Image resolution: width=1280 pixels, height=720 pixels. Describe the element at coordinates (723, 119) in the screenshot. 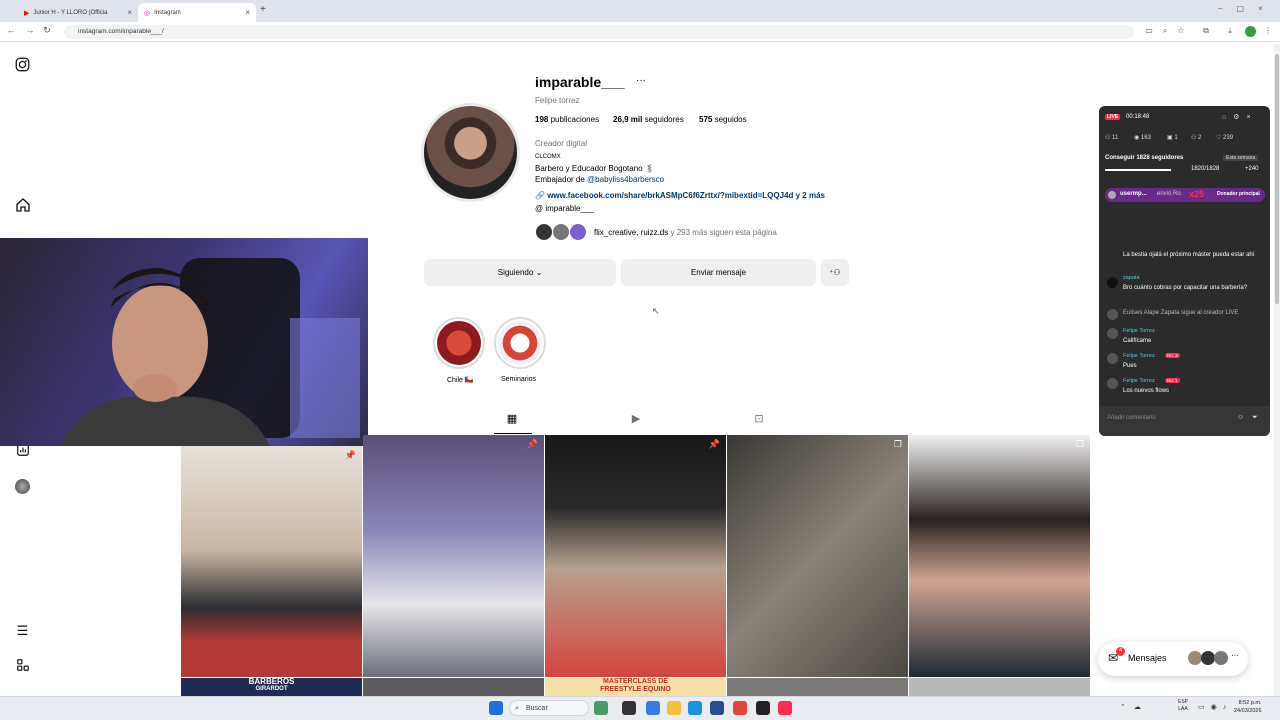

I see `following-stat: 575 seguidos` at that location.